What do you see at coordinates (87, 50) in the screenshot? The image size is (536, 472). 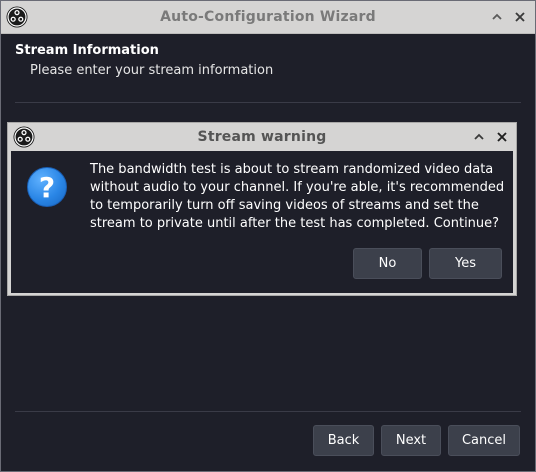 I see `page-title: Stream Information` at bounding box center [87, 50].